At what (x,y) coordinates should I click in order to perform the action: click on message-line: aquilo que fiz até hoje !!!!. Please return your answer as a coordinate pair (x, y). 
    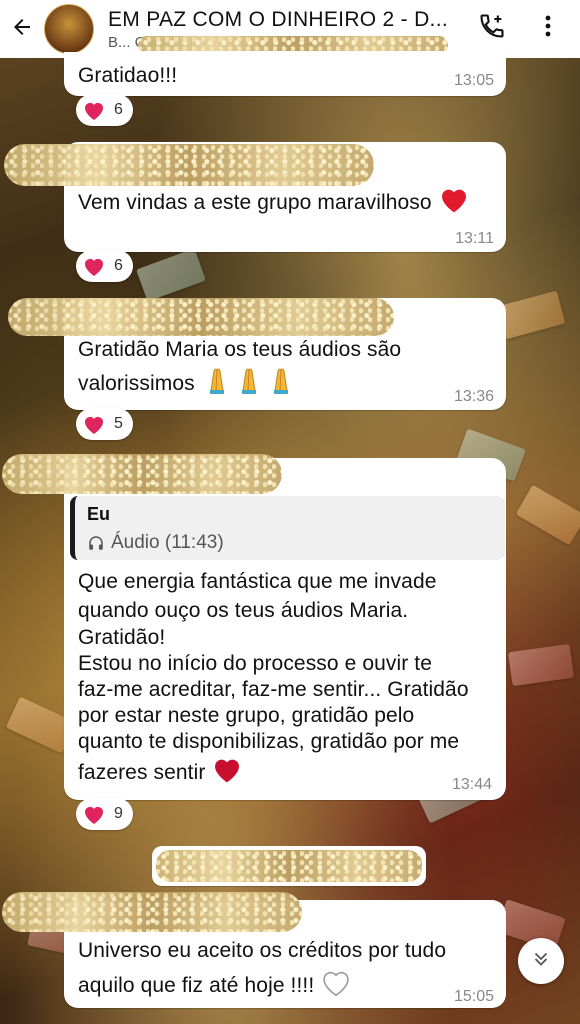
    Looking at the image, I should click on (215, 986).